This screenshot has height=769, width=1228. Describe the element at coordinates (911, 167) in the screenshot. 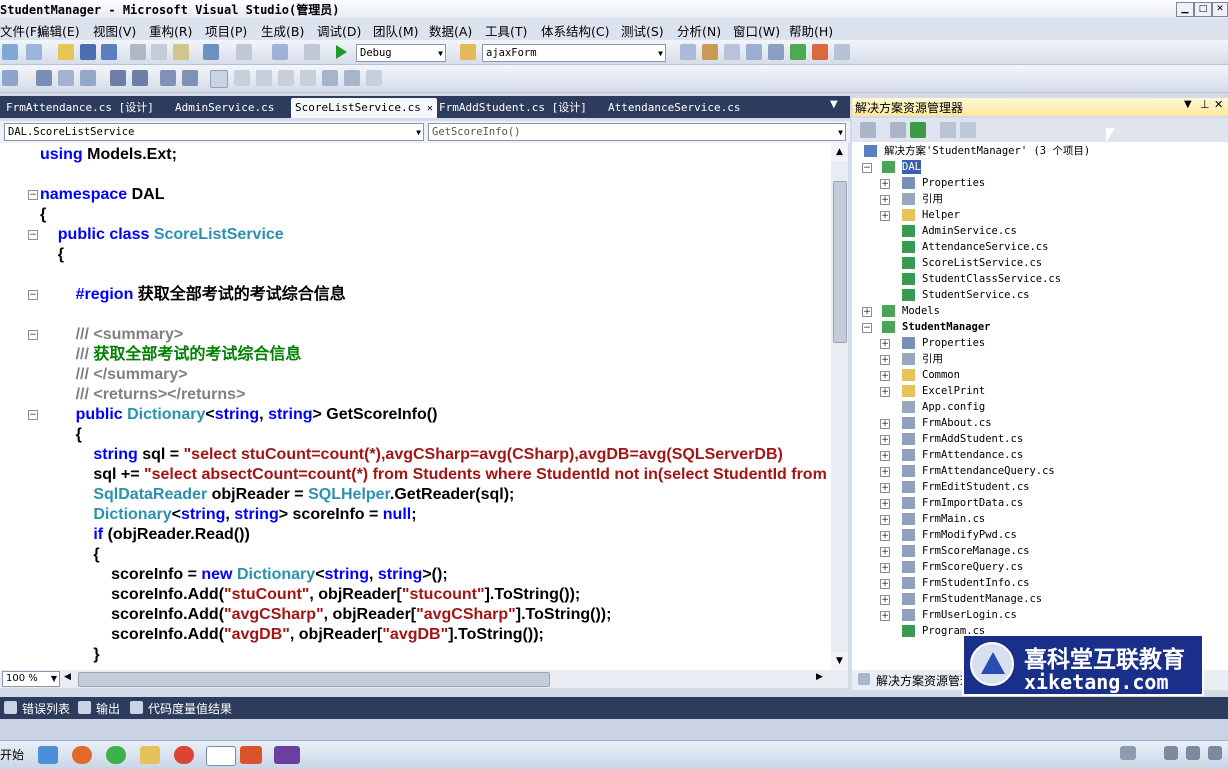

I see `solution-tree-item: DAL` at that location.